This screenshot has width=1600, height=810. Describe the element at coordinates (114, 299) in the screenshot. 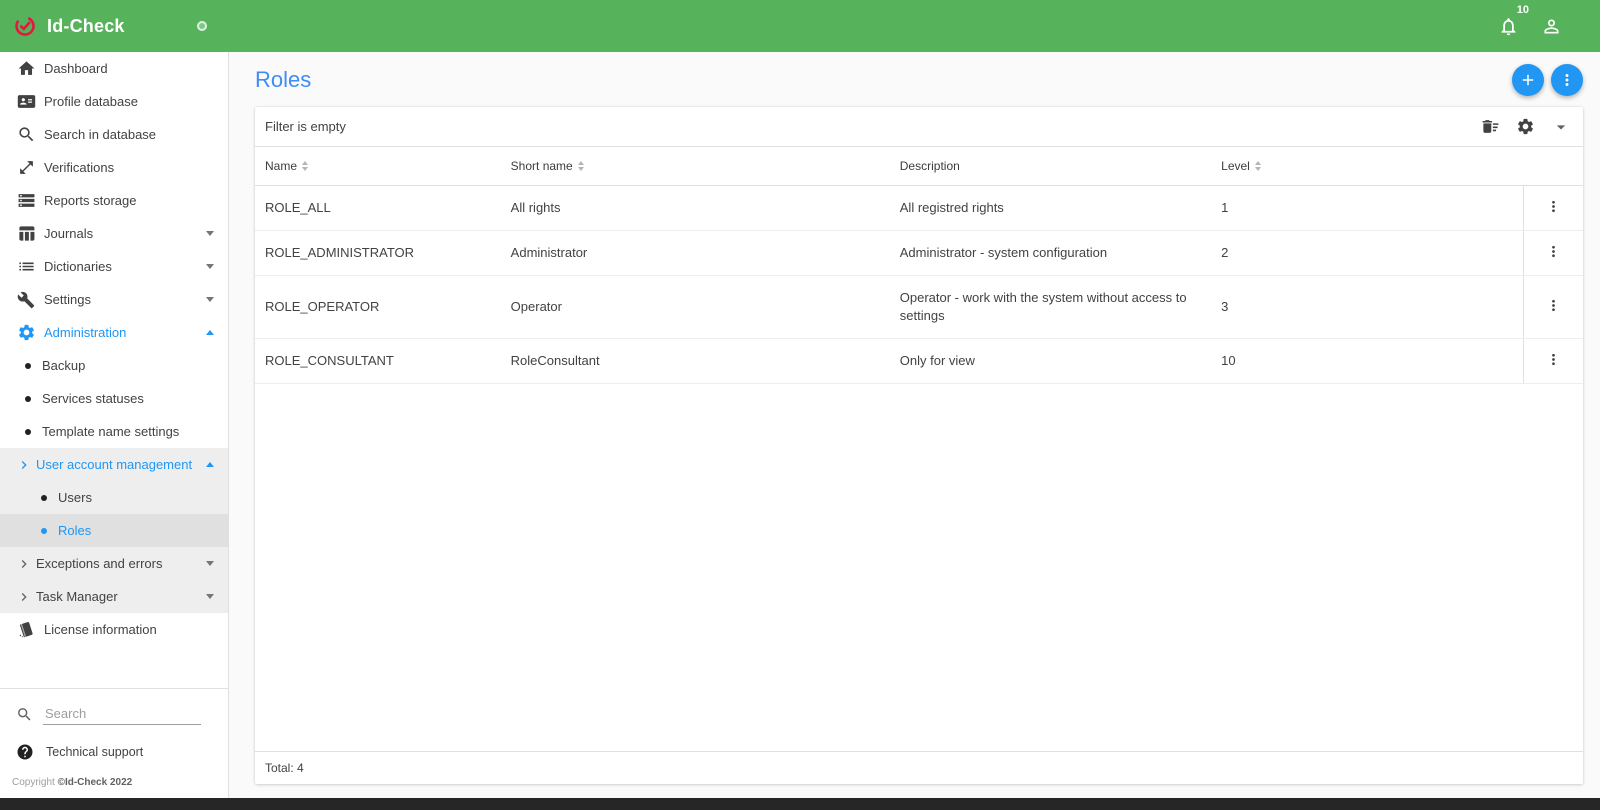

I see `sidebar-item-settings: Settings` at that location.